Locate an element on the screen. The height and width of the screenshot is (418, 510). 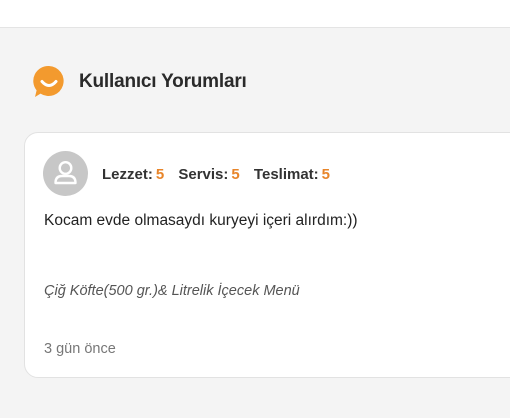
review-date: 3 gün önce is located at coordinates (80, 349).